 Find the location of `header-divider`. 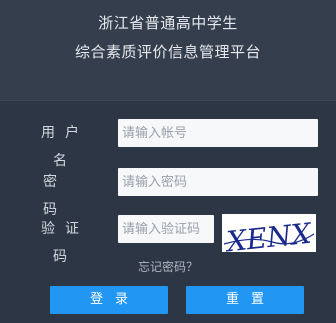

header-divider is located at coordinates (168, 100).